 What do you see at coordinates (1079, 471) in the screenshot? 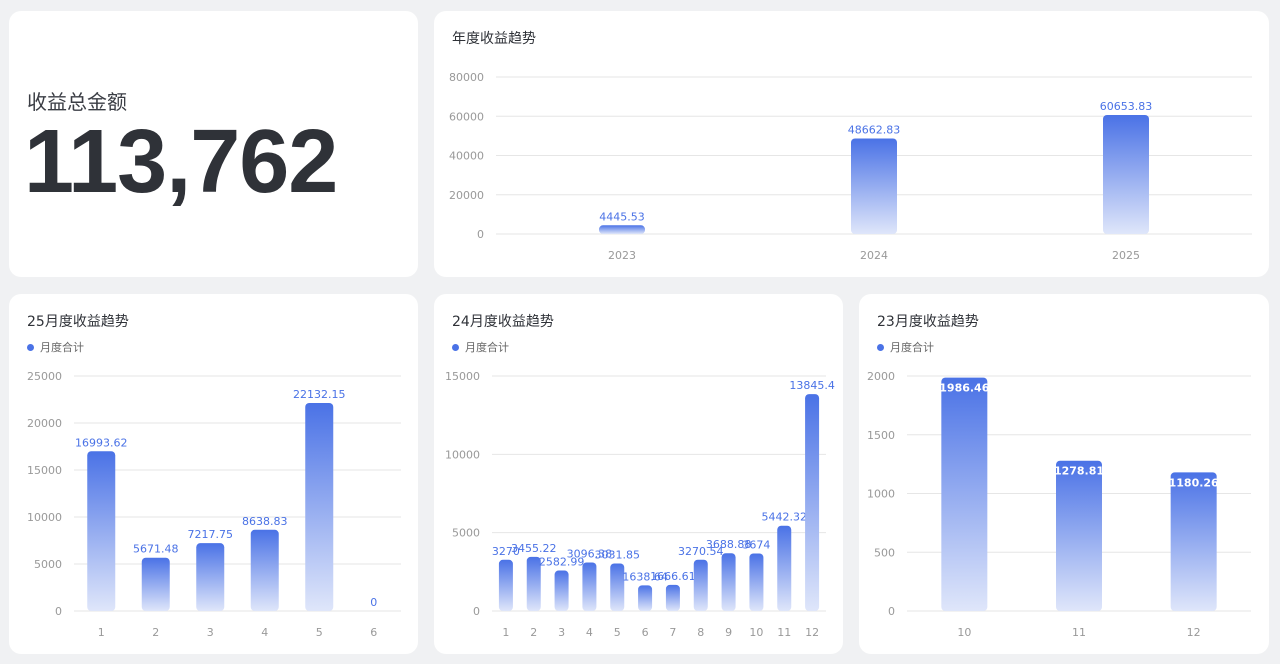
I see `bar-value-label: 1278.81` at bounding box center [1079, 471].